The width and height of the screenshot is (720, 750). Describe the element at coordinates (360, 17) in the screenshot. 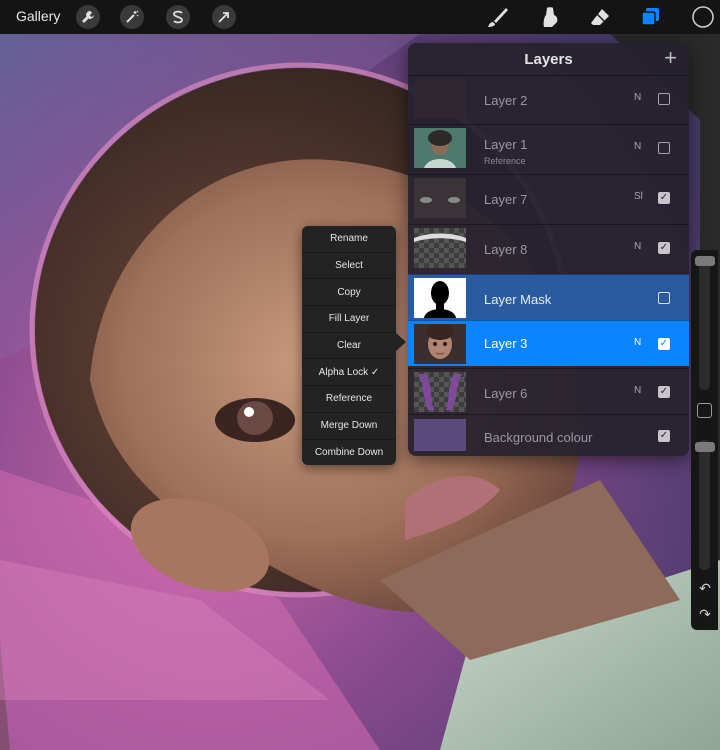

I see `top-toolbar: Gallery` at that location.